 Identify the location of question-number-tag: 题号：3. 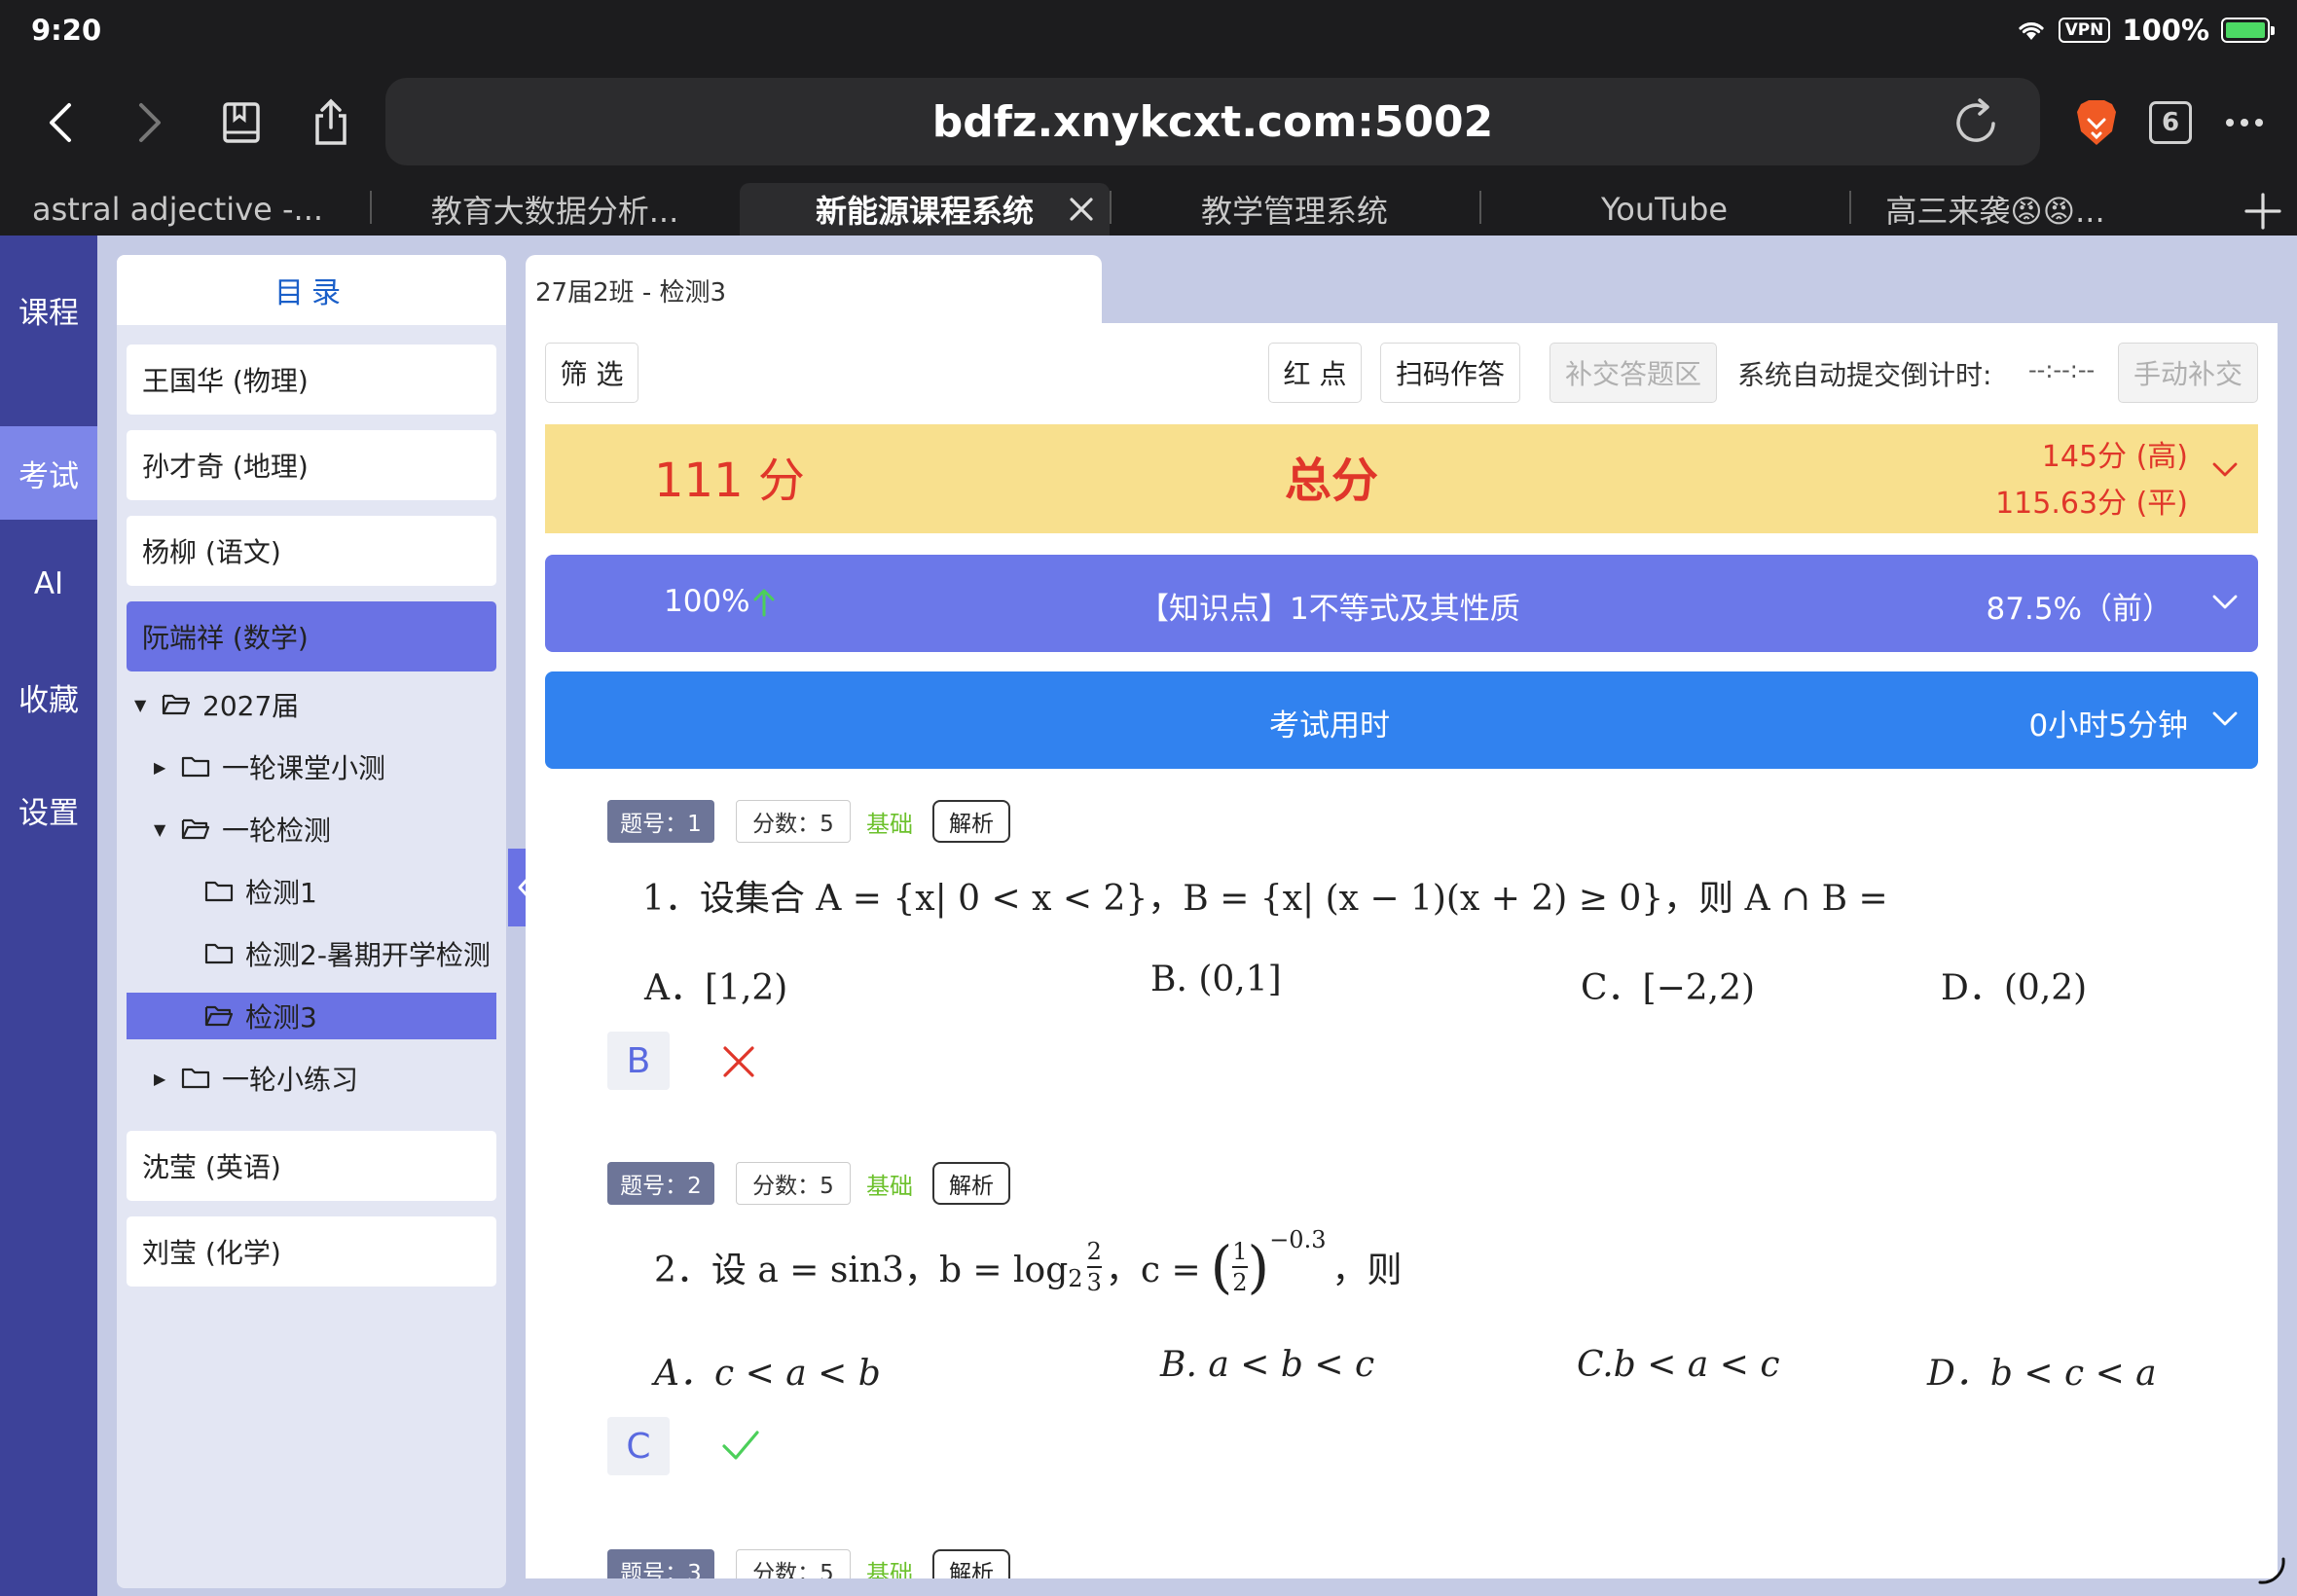
(660, 1563).